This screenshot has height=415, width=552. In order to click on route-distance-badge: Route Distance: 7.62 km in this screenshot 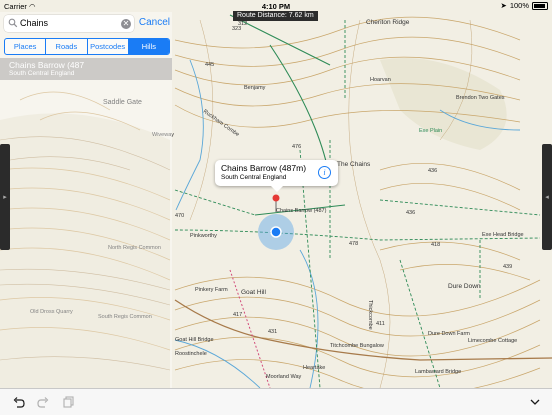, I will do `click(275, 16)`.